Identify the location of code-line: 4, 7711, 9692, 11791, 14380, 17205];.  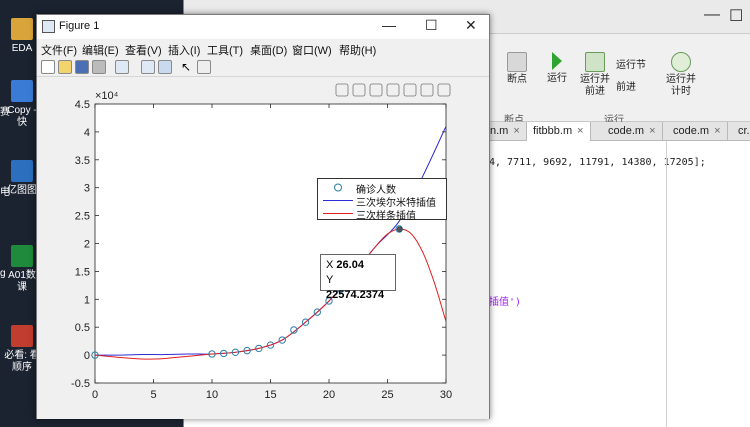
(597, 162).